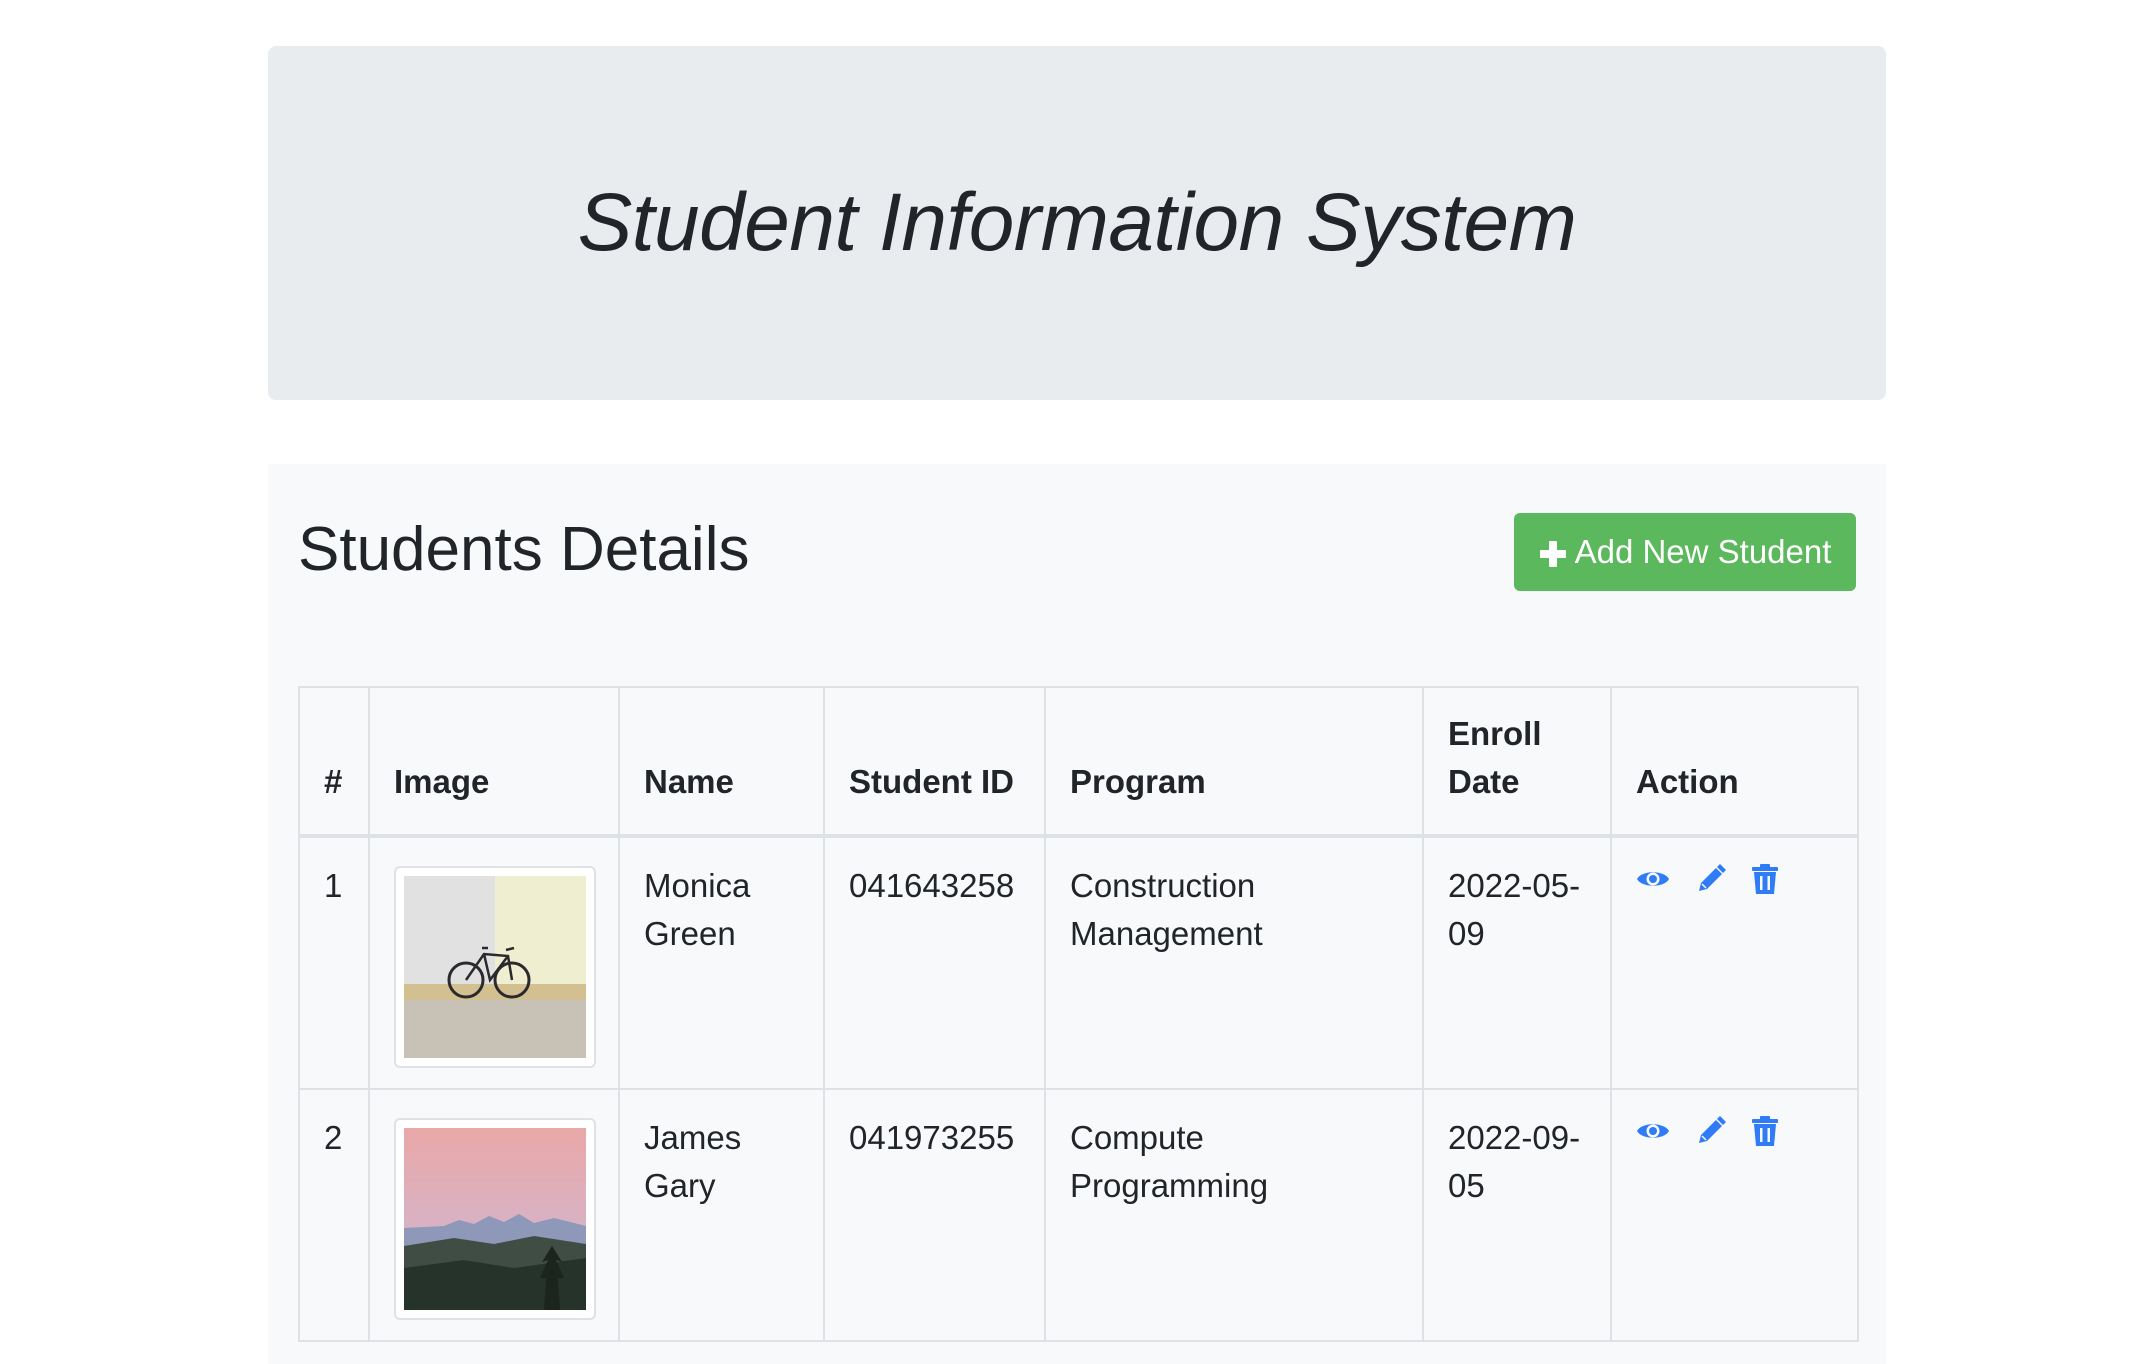 This screenshot has width=2142, height=1364. I want to click on bicycle-photo-icon, so click(495, 967).